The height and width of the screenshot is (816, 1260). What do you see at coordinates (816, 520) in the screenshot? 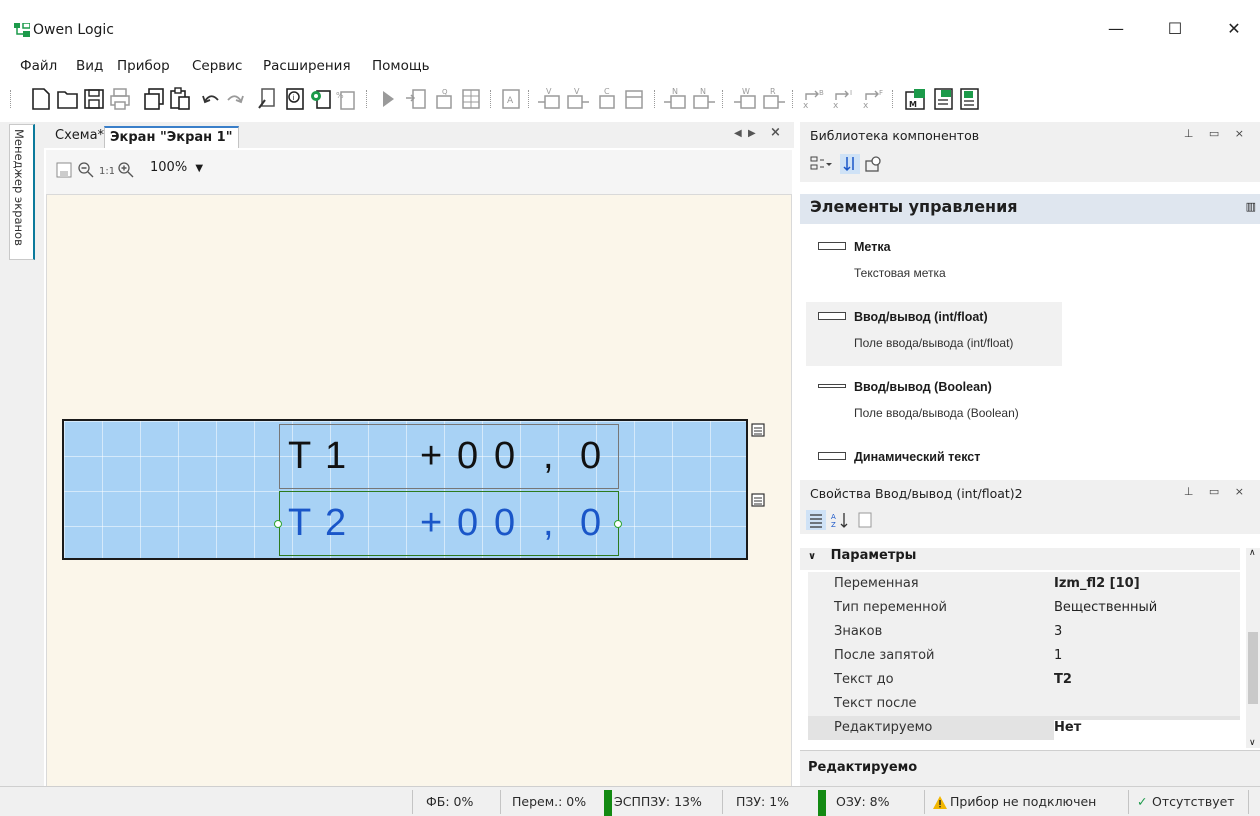
I see `categorized-icon` at bounding box center [816, 520].